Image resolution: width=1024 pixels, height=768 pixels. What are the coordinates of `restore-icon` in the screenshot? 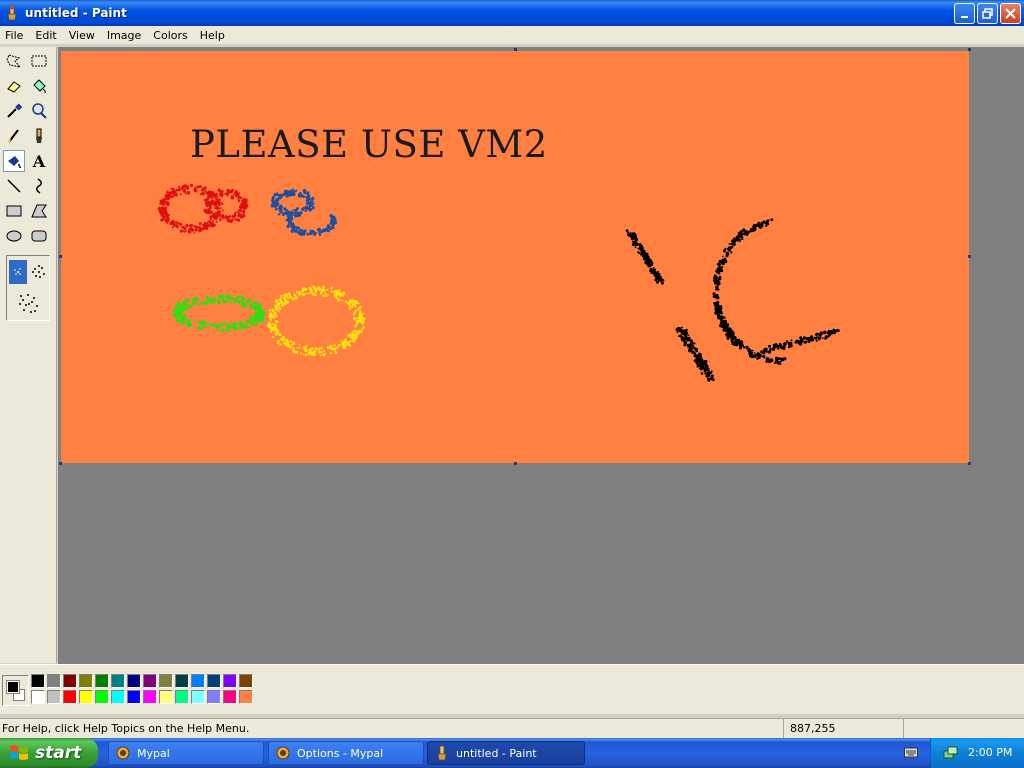 It's located at (987, 13).